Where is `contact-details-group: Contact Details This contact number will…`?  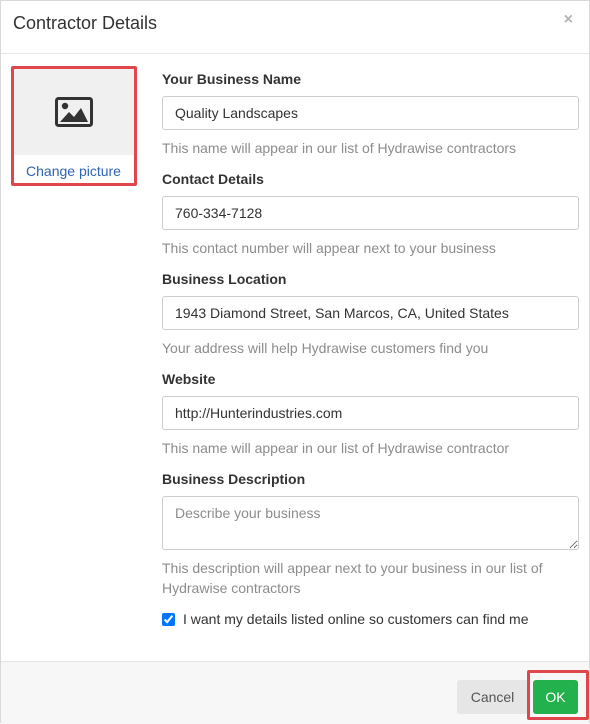 contact-details-group: Contact Details This contact number will… is located at coordinates (371, 221).